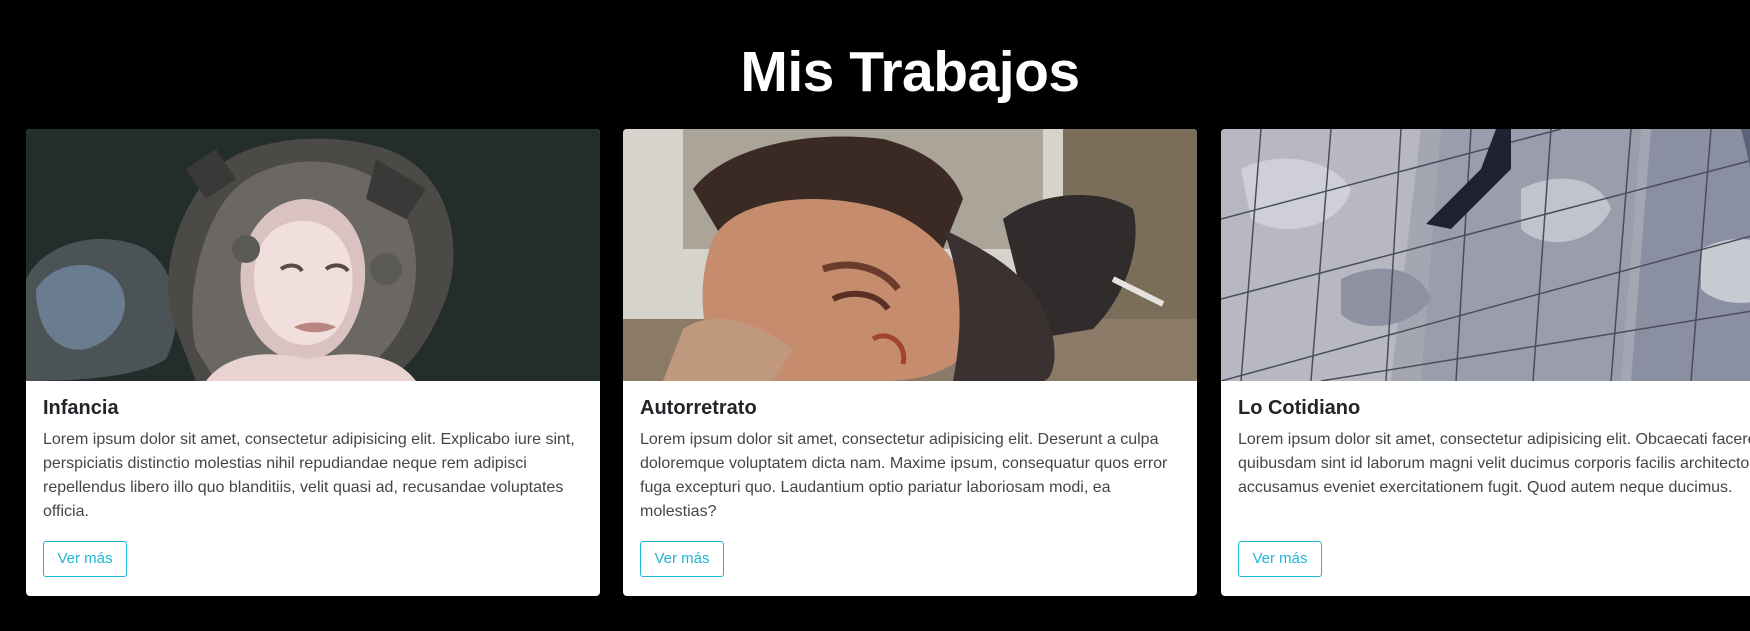 The image size is (1750, 631). Describe the element at coordinates (1299, 408) in the screenshot. I see `card-title: Lo Cotidiano` at that location.